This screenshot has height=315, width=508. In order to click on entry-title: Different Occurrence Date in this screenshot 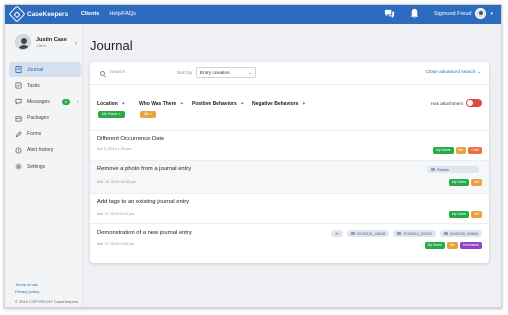, I will do `click(131, 139)`.